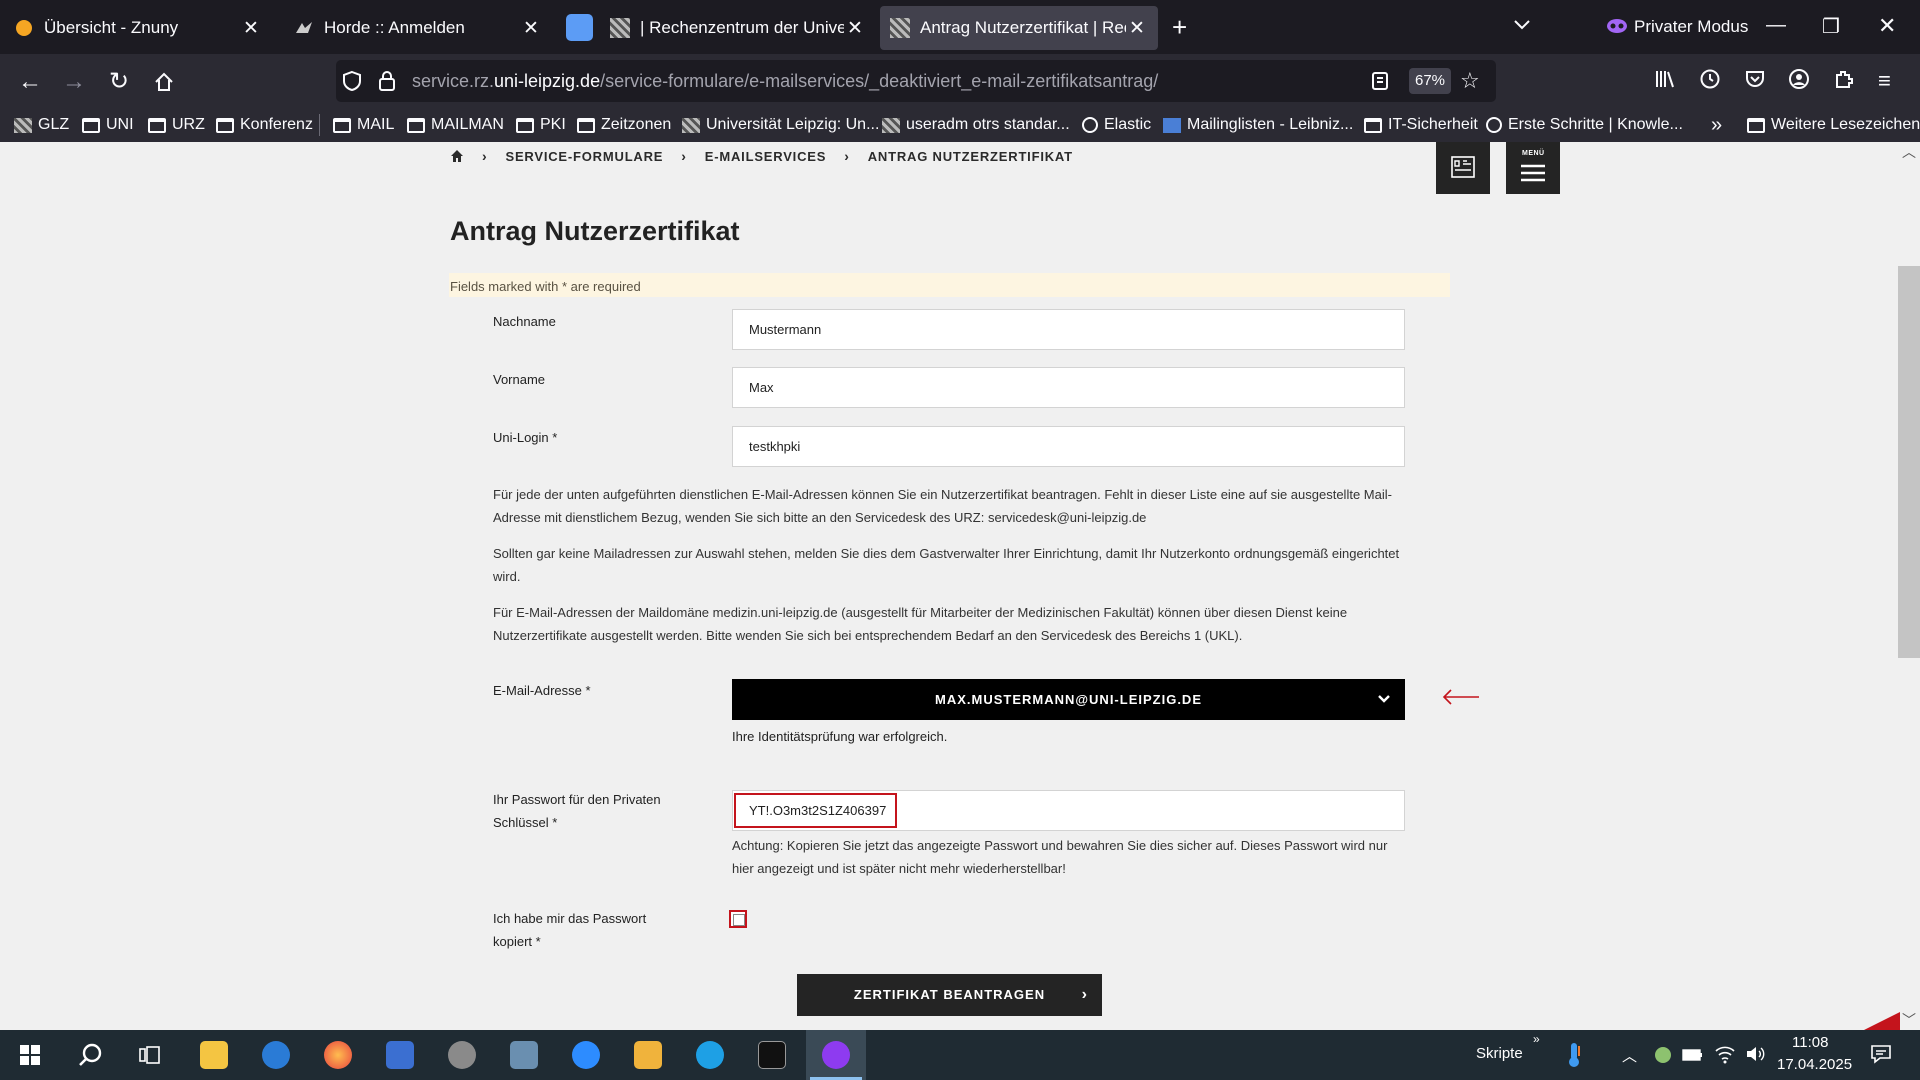 This screenshot has width=1920, height=1080. What do you see at coordinates (738, 28) in the screenshot?
I see `tab-rechenzentrum: | Rechenzentrum der Universität ✕` at bounding box center [738, 28].